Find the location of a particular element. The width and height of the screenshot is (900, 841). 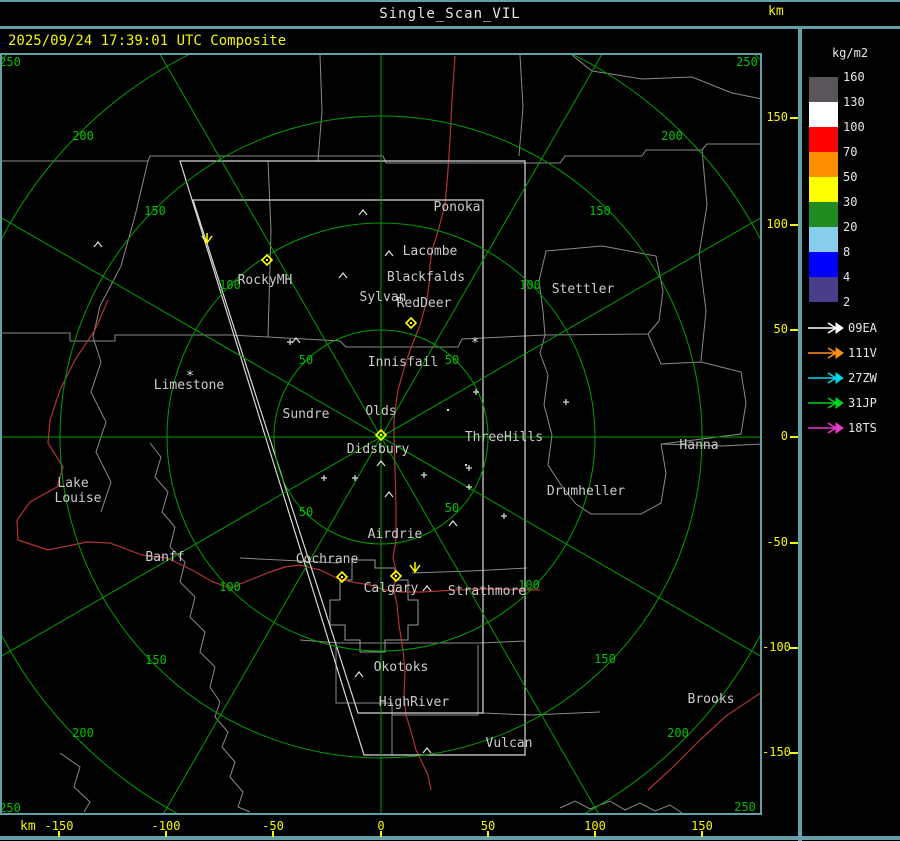

city-label: Airdrie is located at coordinates (395, 534).